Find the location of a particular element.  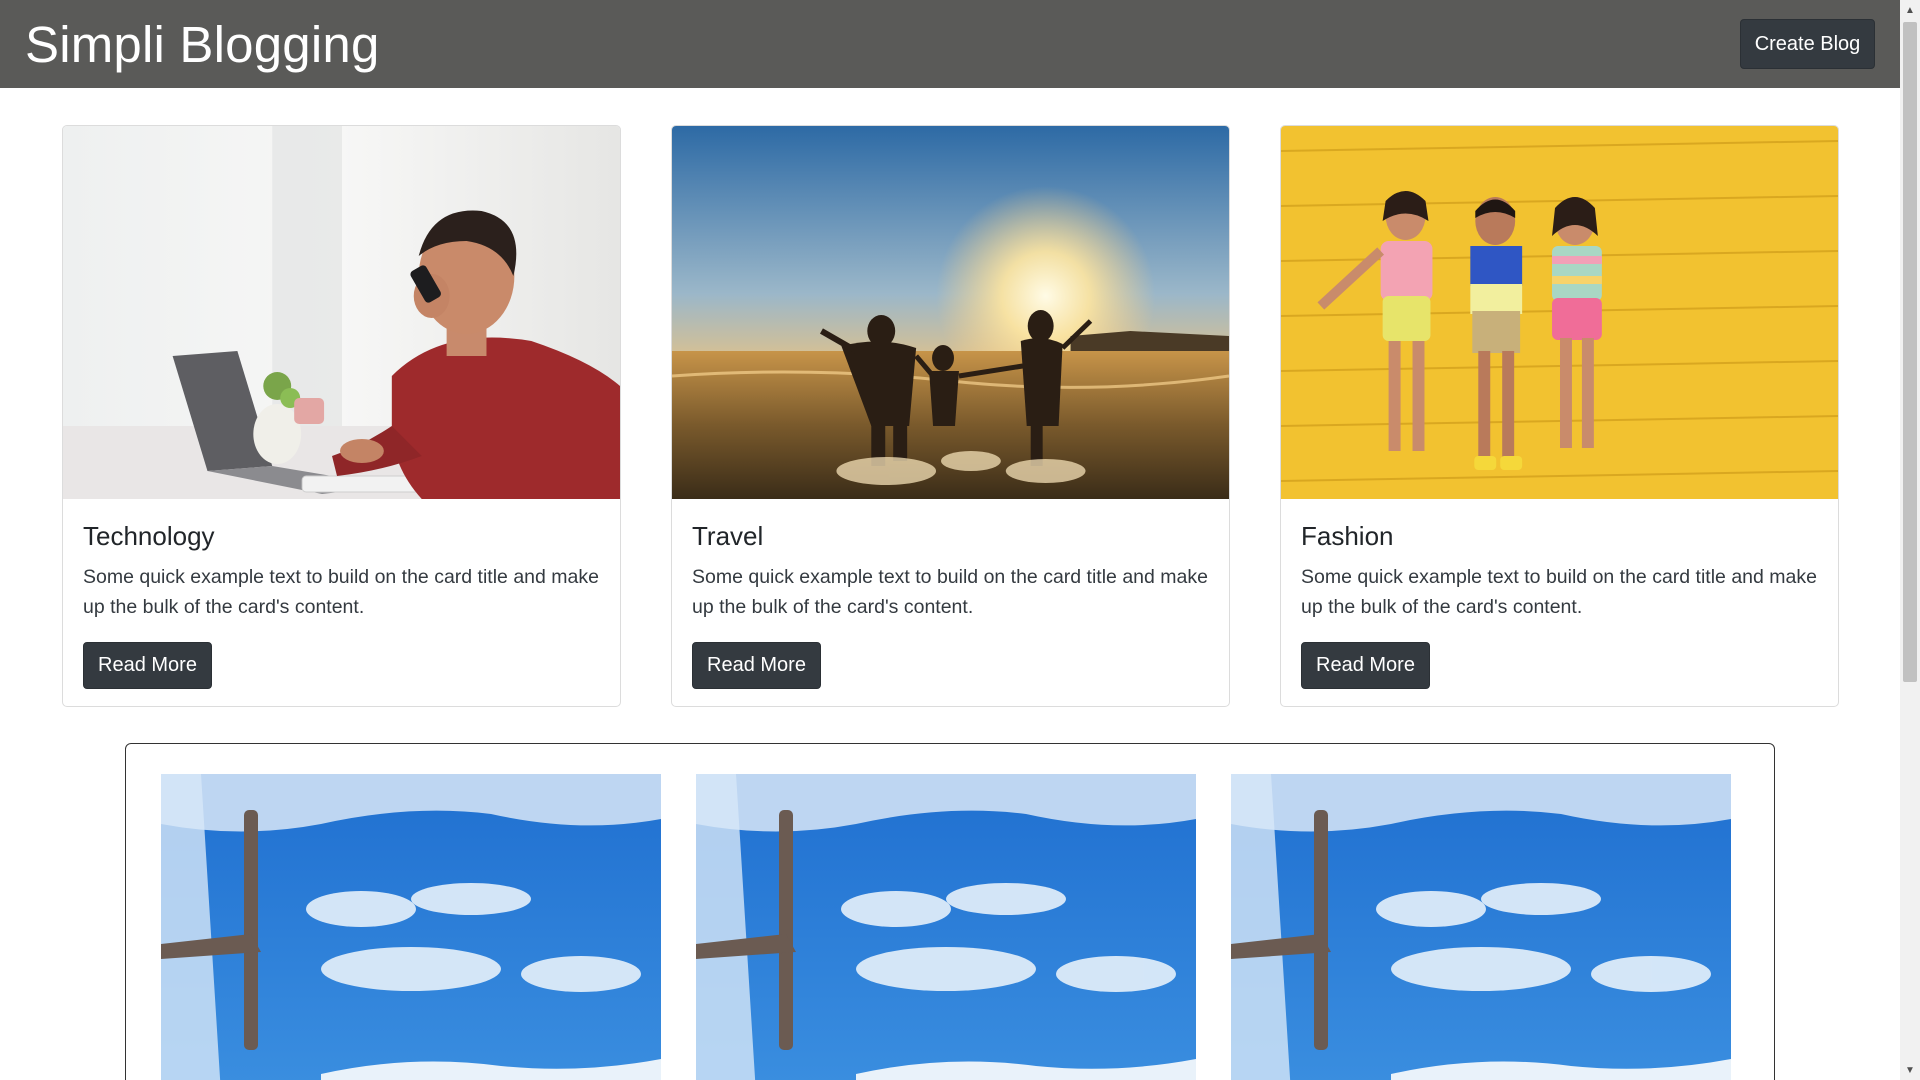

scroll-down-arrow-icon: ▼ is located at coordinates (1910, 1070).